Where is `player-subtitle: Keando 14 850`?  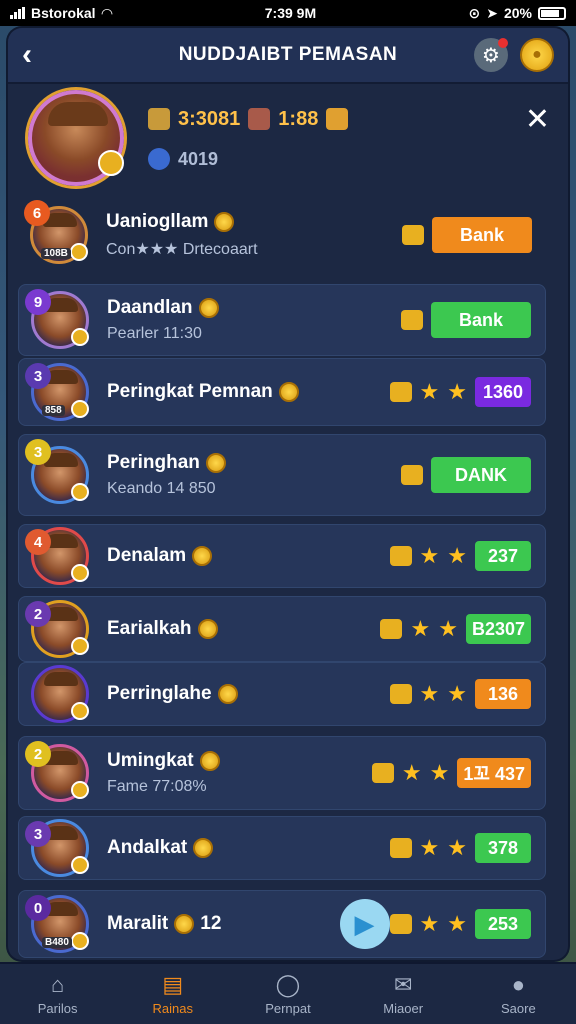 player-subtitle: Keando 14 850 is located at coordinates (161, 488).